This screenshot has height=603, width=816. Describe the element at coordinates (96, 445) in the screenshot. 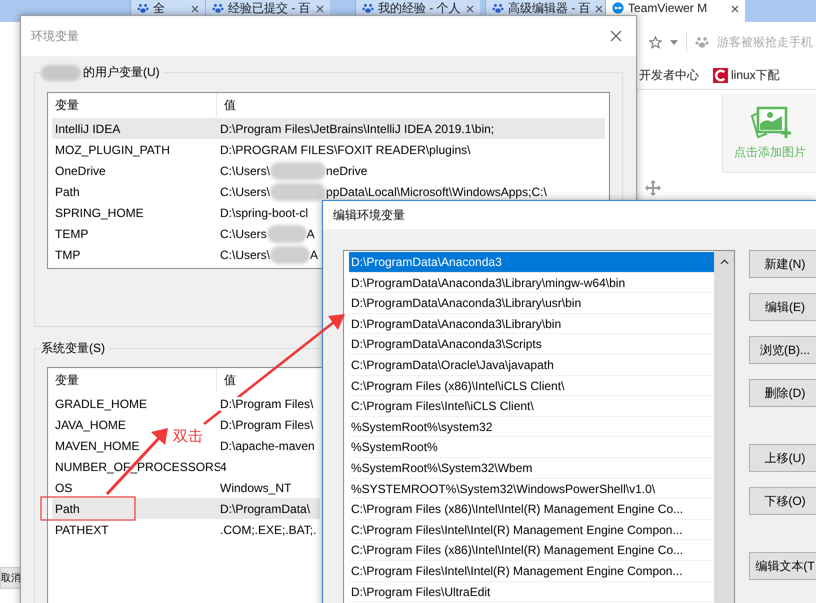

I see `variable-name: MAVEN_HOME` at that location.